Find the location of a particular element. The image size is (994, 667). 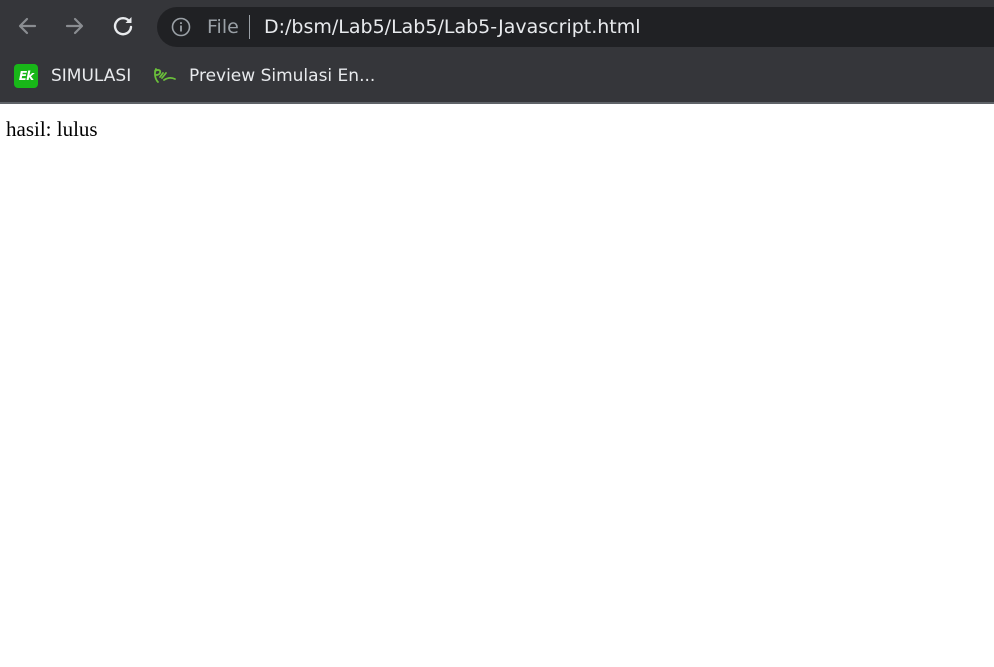

bookmark-label: SIMULASI is located at coordinates (91, 76).